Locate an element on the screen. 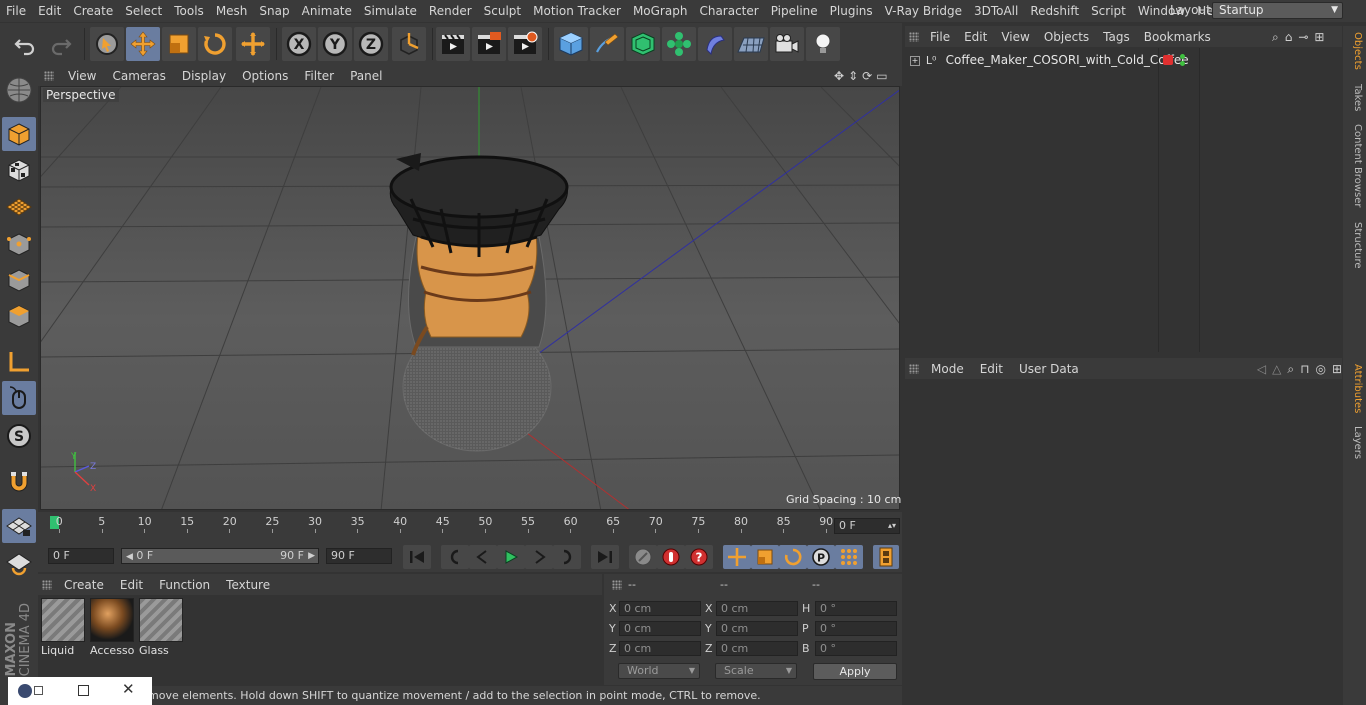  tab-objects: Objects is located at coordinates (1354, 51).